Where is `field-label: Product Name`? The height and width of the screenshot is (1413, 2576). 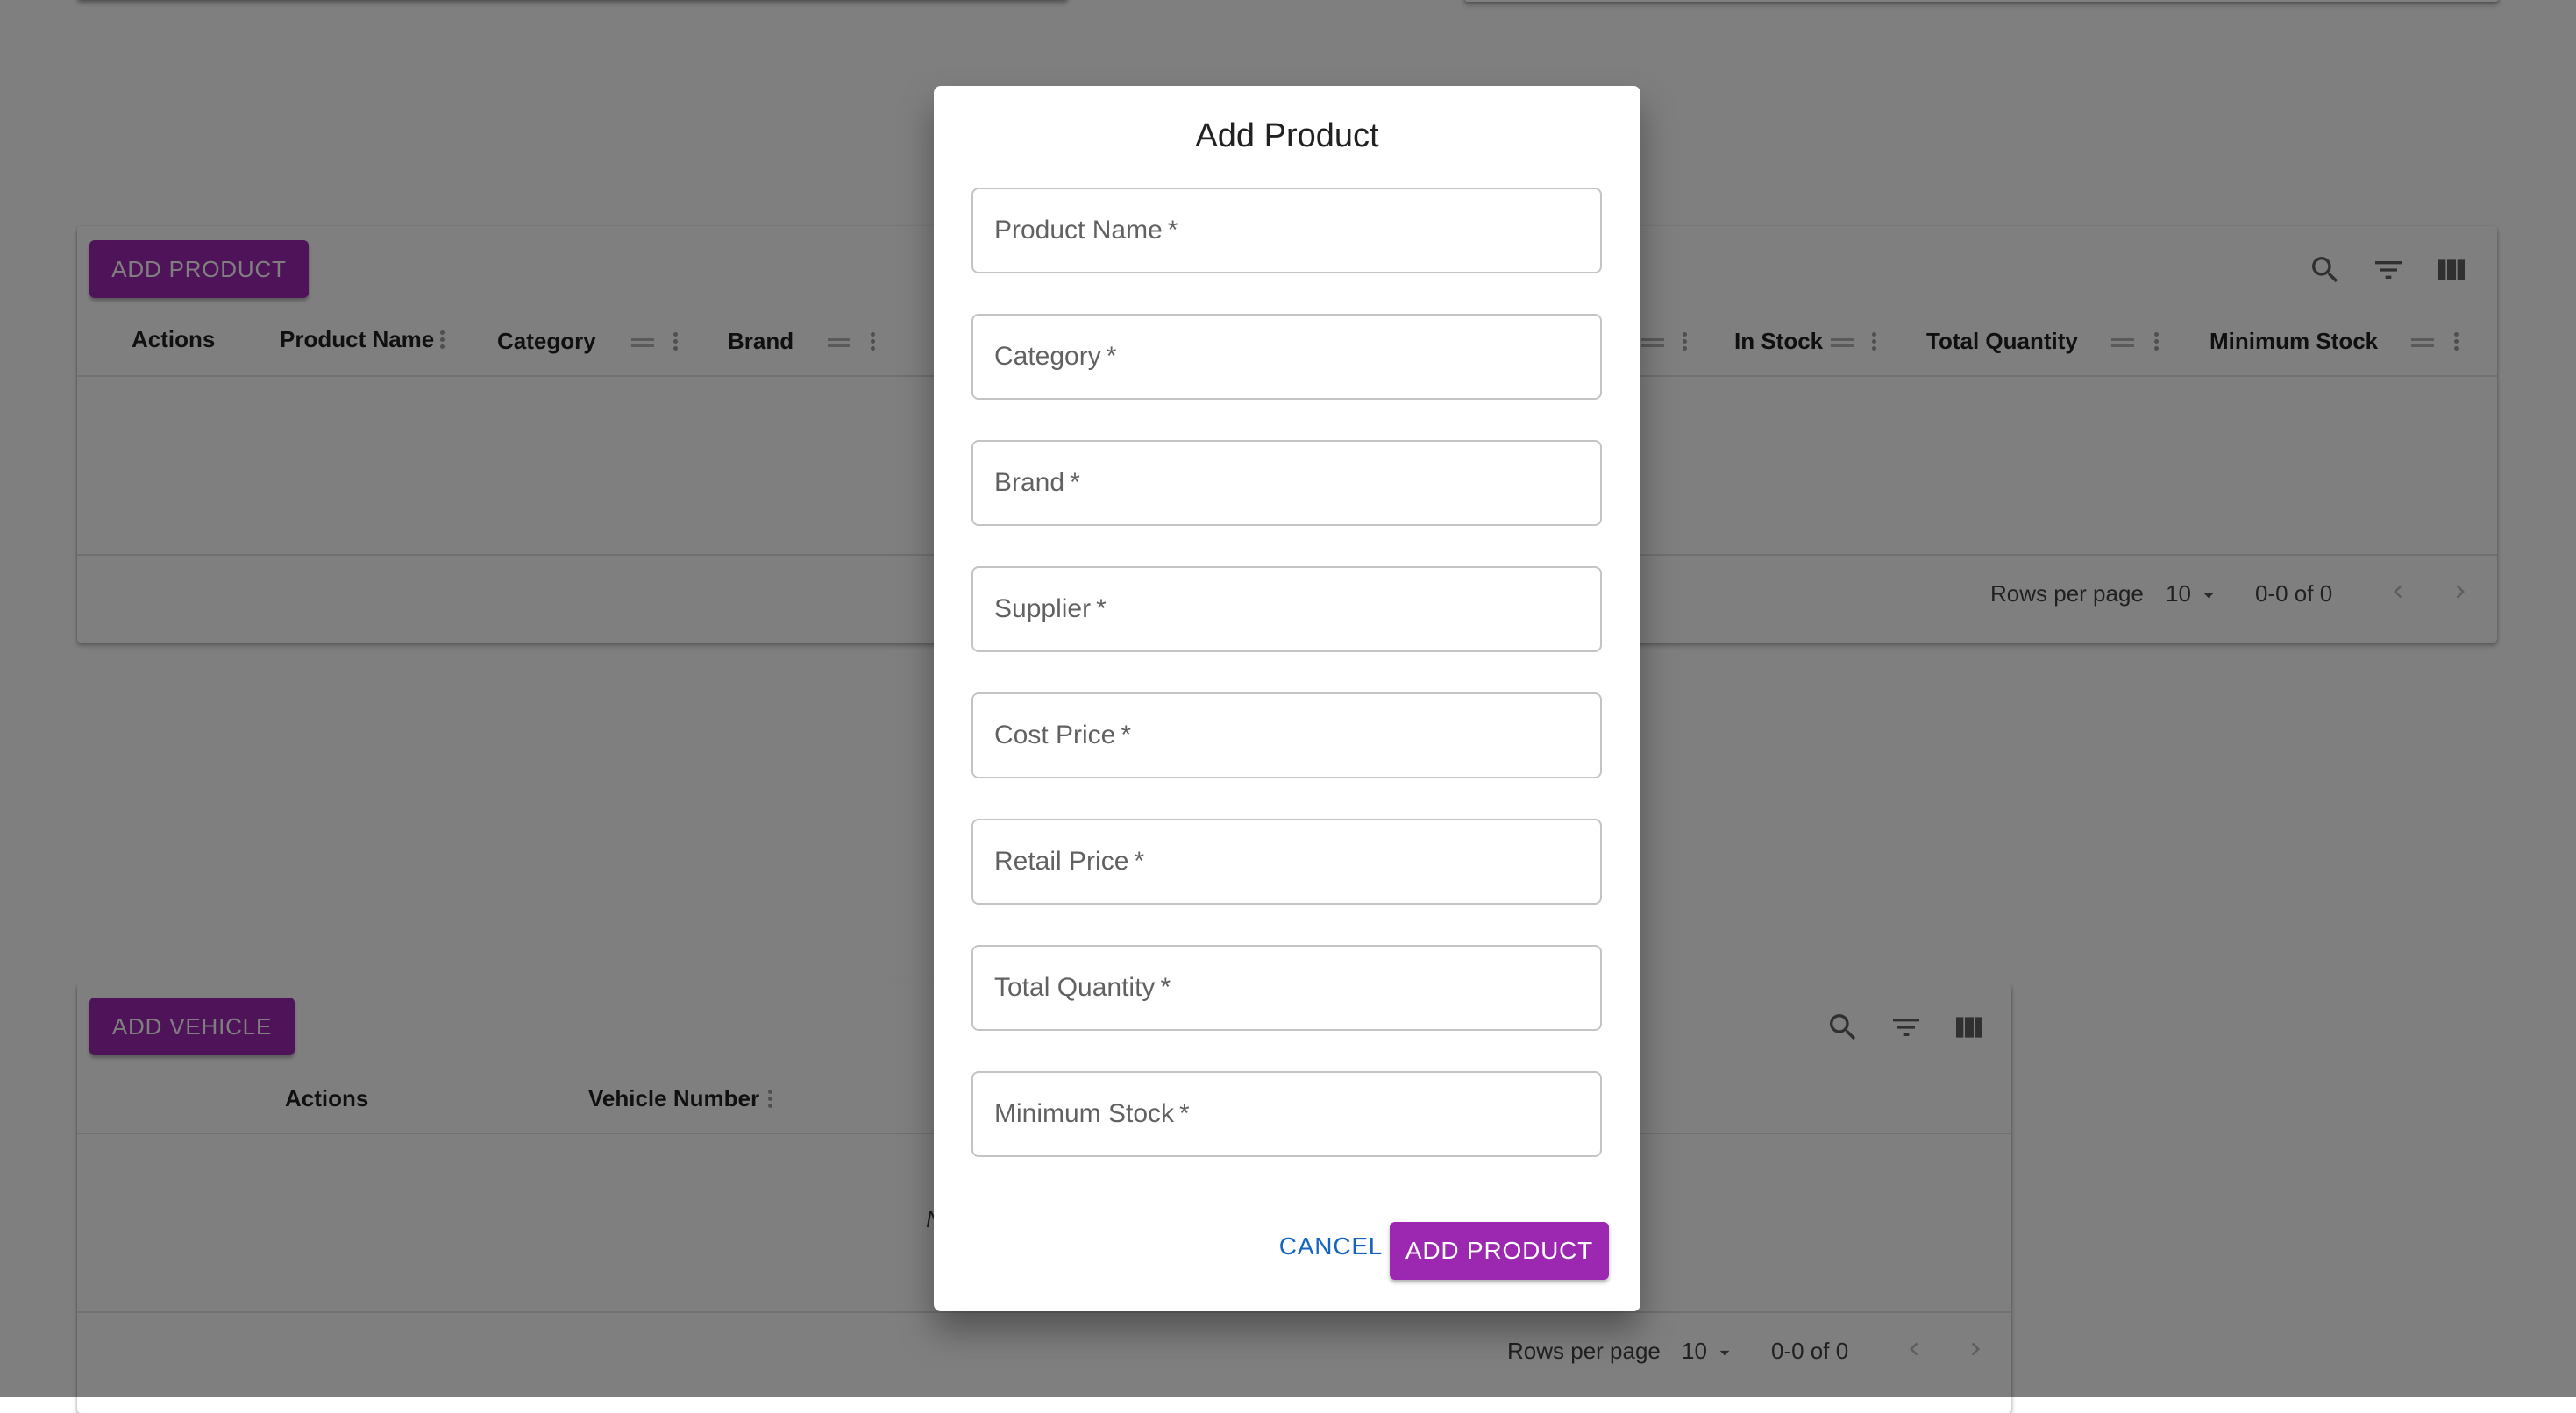 field-label: Product Name is located at coordinates (1078, 230).